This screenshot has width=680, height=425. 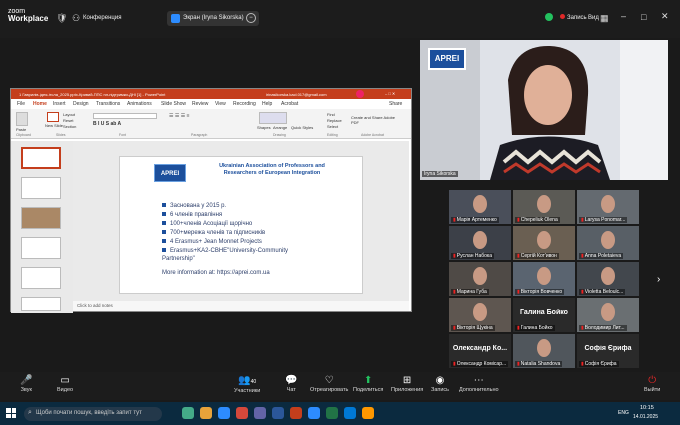 I want to click on menu-insert: Insert, so click(x=59, y=104).